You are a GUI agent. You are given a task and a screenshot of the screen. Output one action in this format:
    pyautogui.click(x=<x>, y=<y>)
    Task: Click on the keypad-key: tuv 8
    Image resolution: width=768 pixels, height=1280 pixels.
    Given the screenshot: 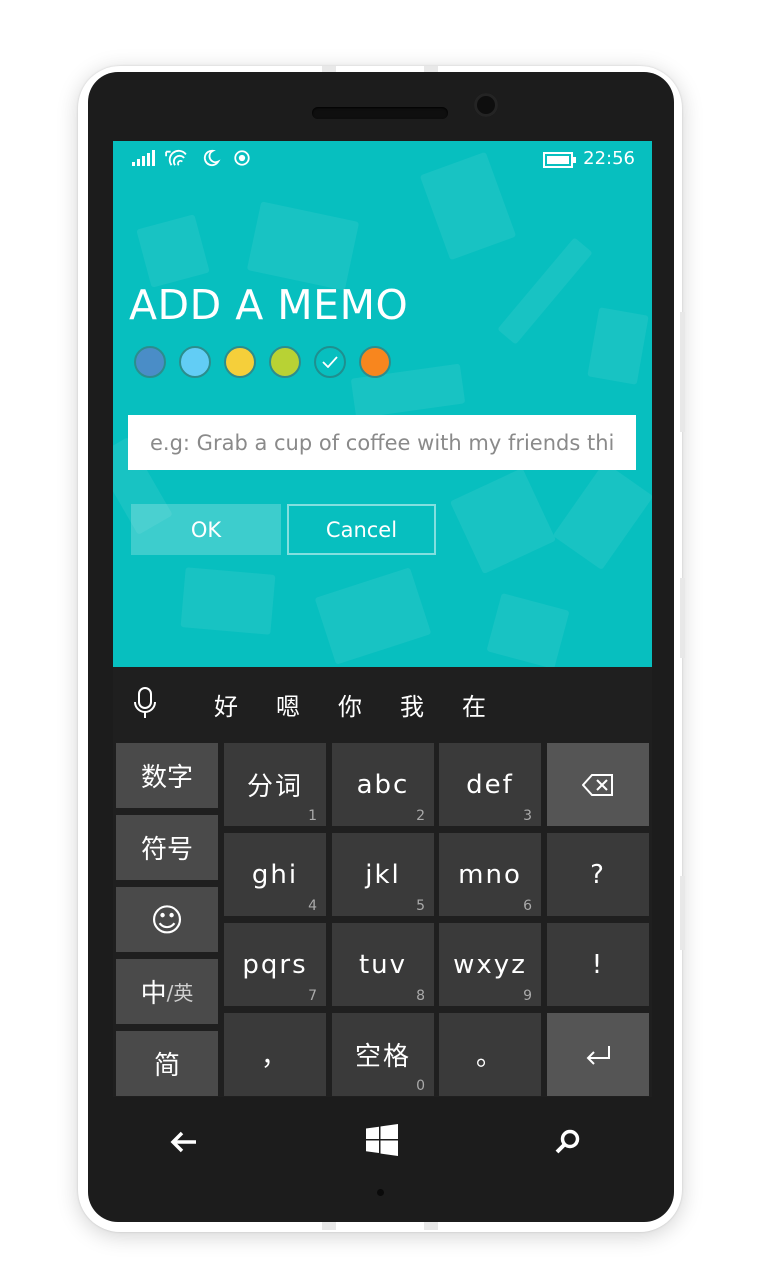 What is the action you would take?
    pyautogui.click(x=383, y=964)
    